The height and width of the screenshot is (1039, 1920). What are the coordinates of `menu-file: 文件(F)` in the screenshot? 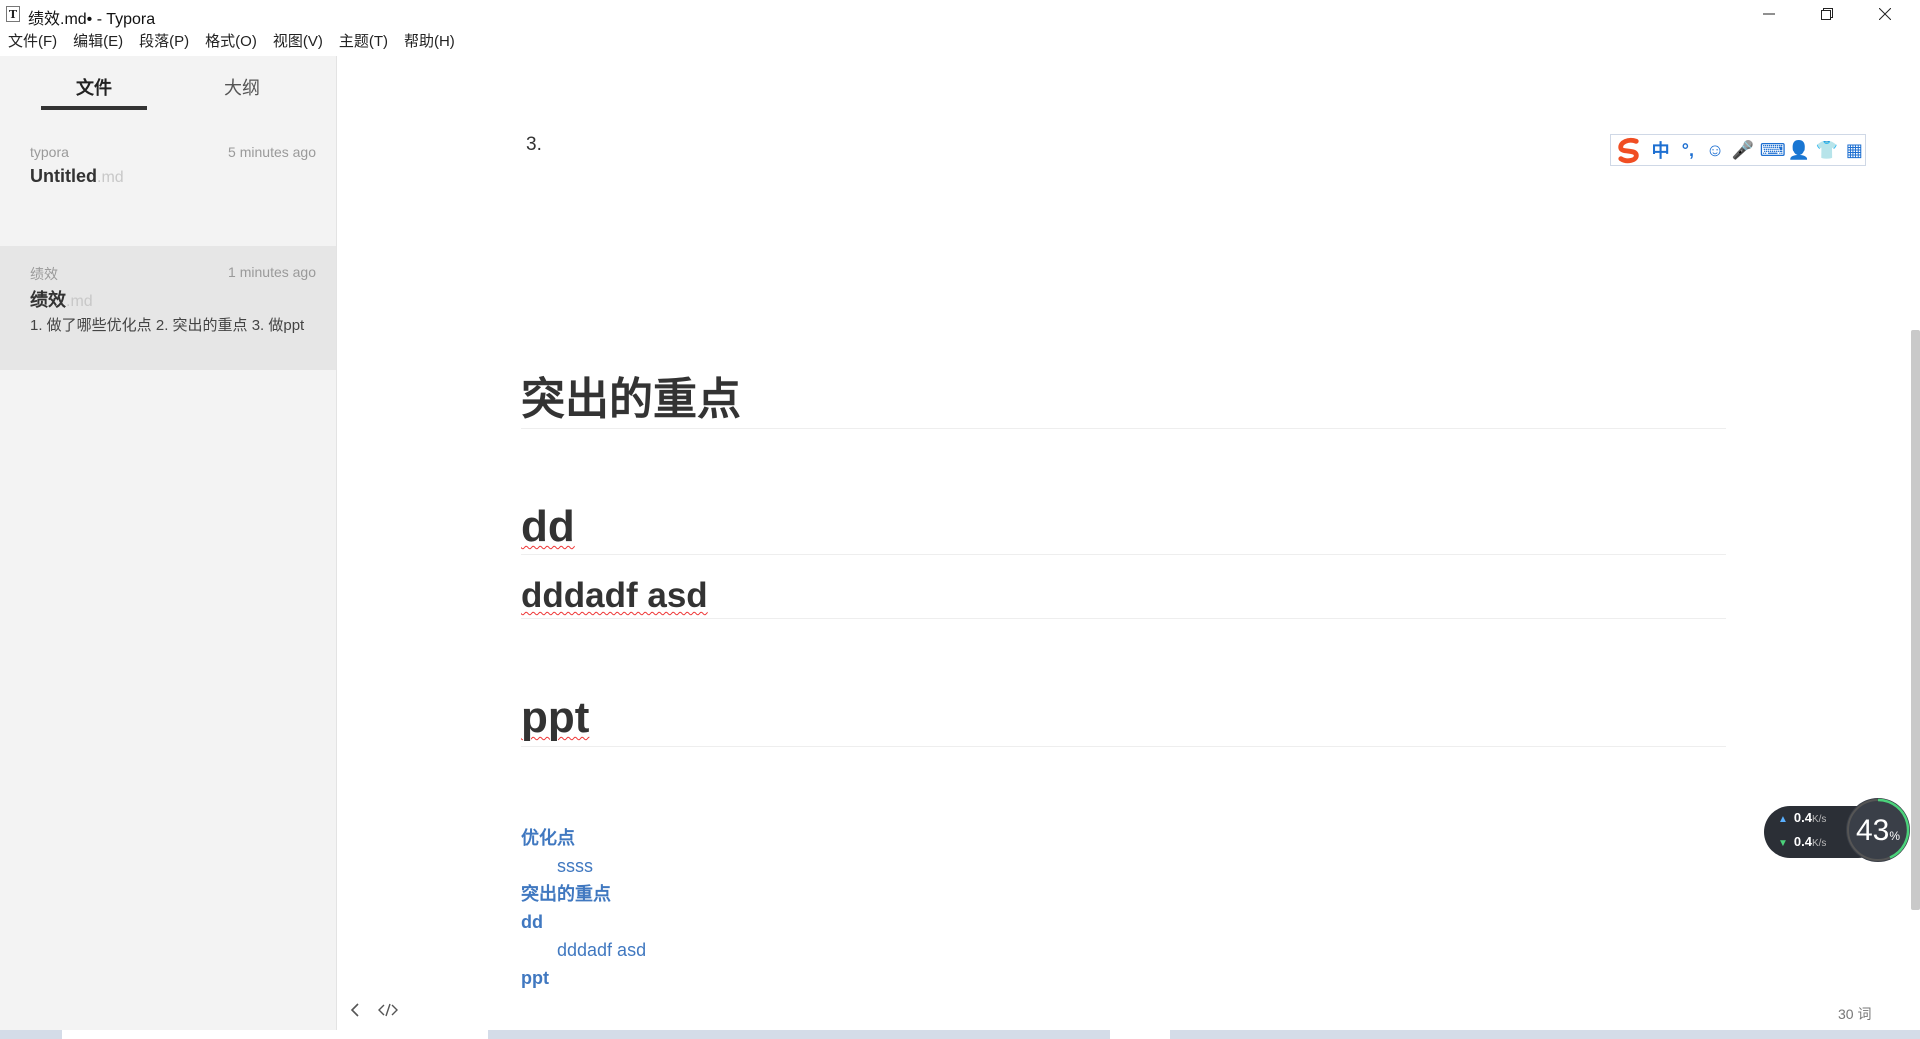 It's located at (32, 42).